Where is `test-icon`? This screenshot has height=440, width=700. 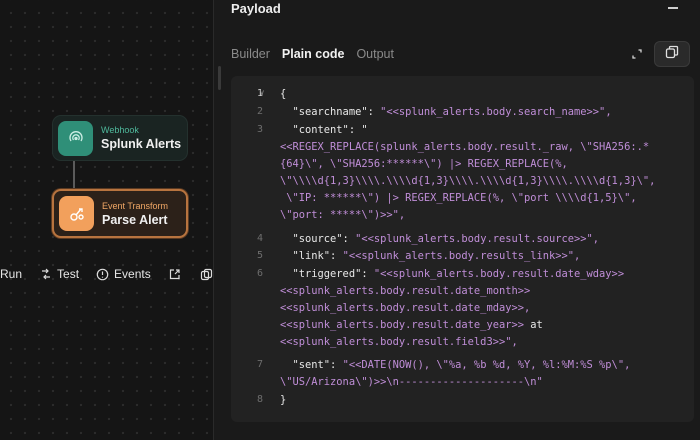 test-icon is located at coordinates (46, 274).